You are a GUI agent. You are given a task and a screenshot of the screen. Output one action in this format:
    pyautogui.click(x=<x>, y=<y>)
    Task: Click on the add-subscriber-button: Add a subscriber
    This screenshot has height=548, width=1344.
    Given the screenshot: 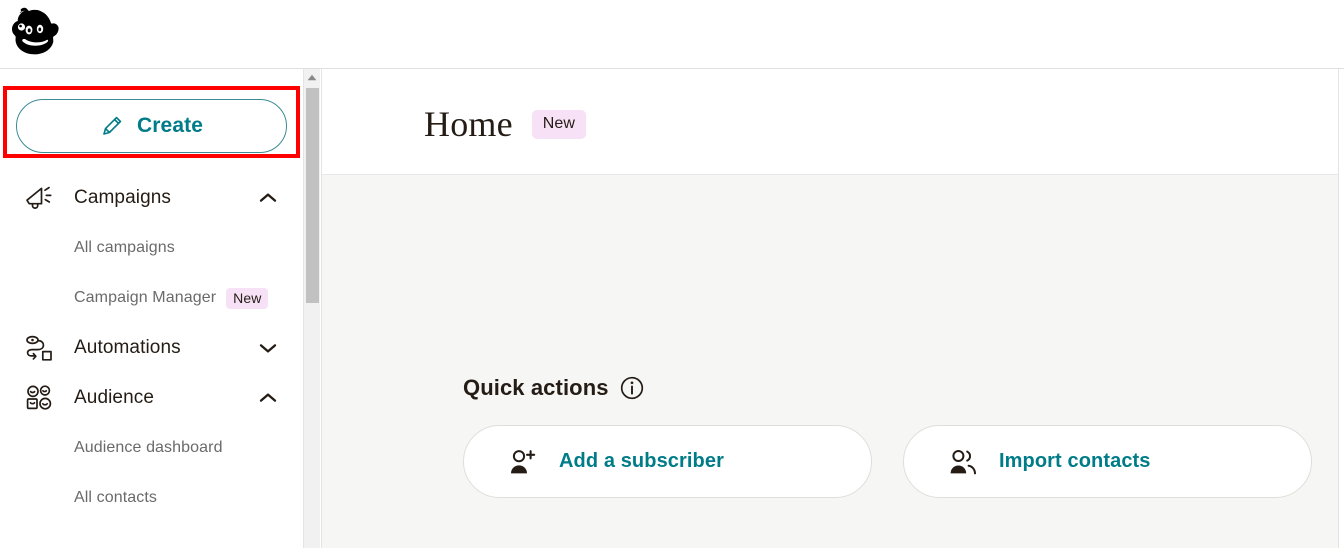 What is the action you would take?
    pyautogui.click(x=667, y=461)
    